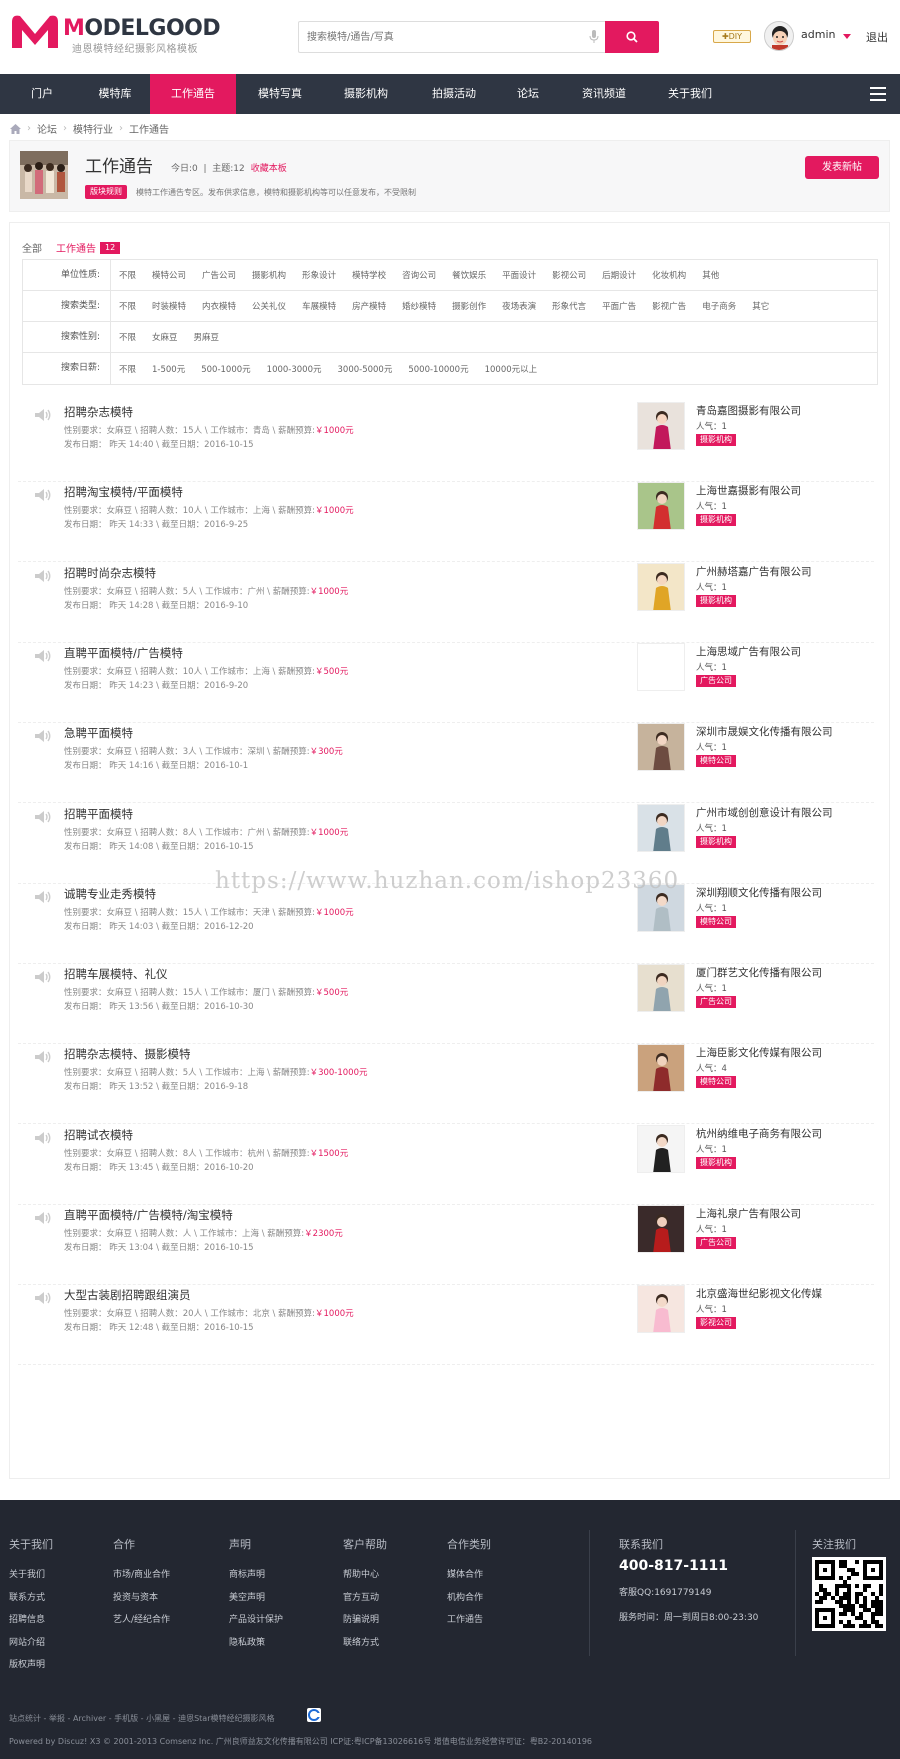 This screenshot has height=1759, width=900. I want to click on new-post-button: 发表新帖, so click(842, 167).